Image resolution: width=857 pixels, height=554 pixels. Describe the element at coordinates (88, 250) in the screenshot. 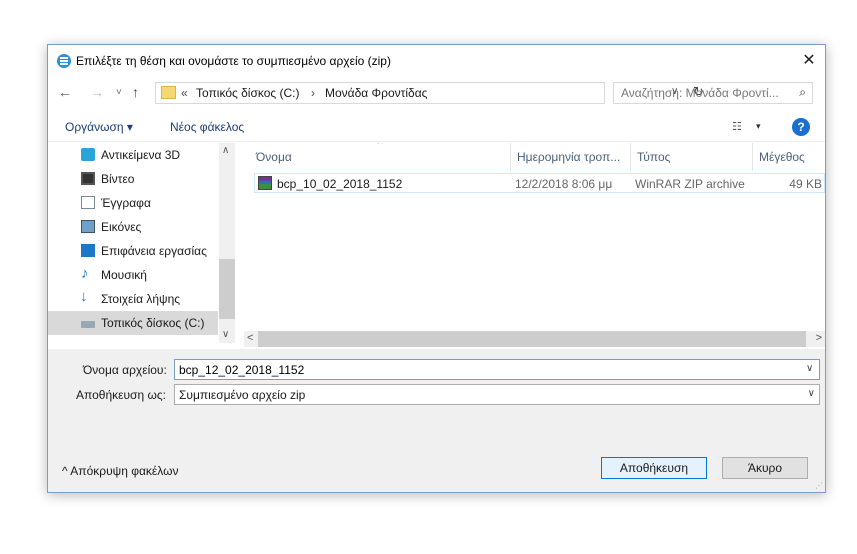

I see `desktop-icon` at that location.